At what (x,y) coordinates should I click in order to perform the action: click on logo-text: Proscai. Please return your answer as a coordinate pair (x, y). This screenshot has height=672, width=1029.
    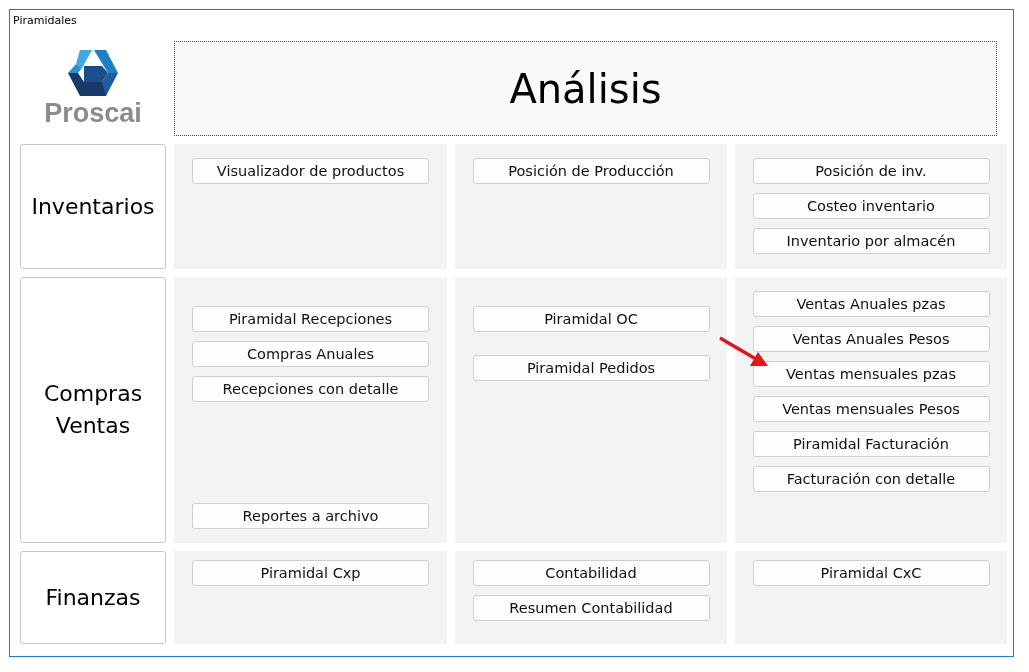
    Looking at the image, I should click on (93, 113).